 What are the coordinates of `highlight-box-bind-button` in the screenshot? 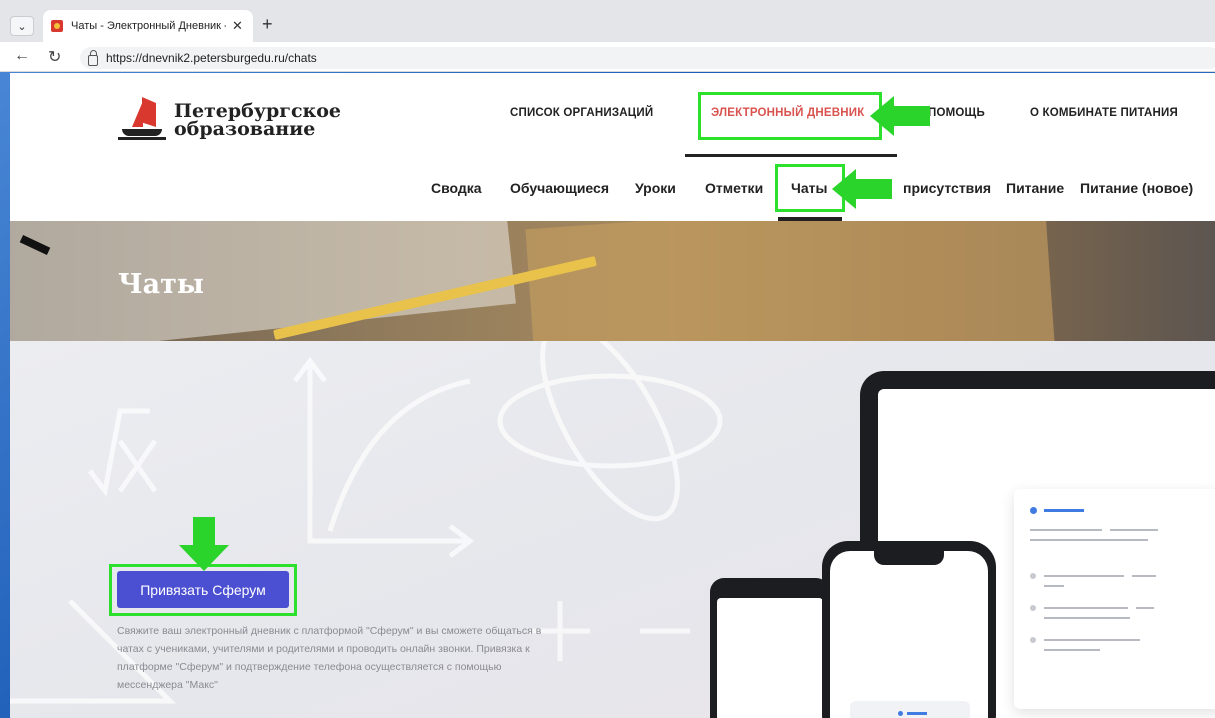 It's located at (203, 590).